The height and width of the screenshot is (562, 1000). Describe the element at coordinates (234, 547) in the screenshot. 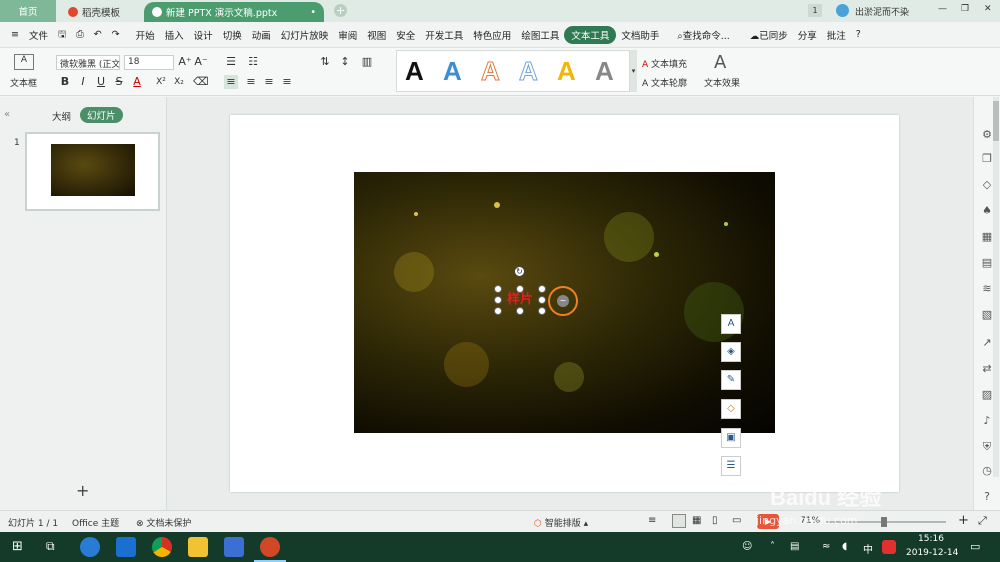

I see `wps-writer-icon` at that location.